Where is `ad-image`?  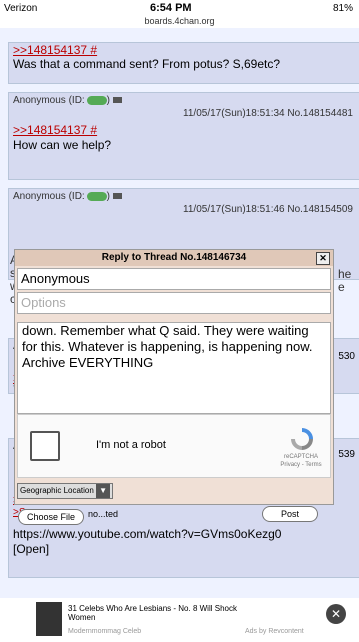
ad-image is located at coordinates (49, 619).